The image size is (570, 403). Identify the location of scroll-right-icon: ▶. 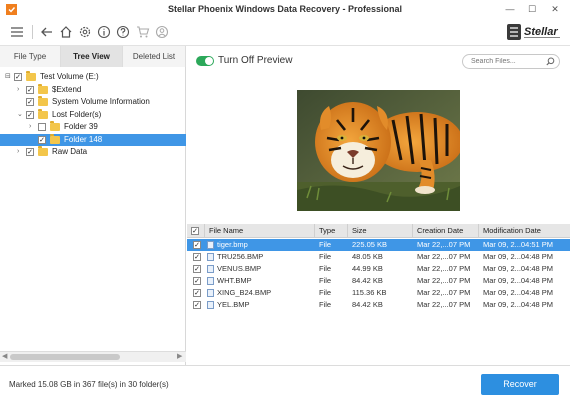
(179, 357).